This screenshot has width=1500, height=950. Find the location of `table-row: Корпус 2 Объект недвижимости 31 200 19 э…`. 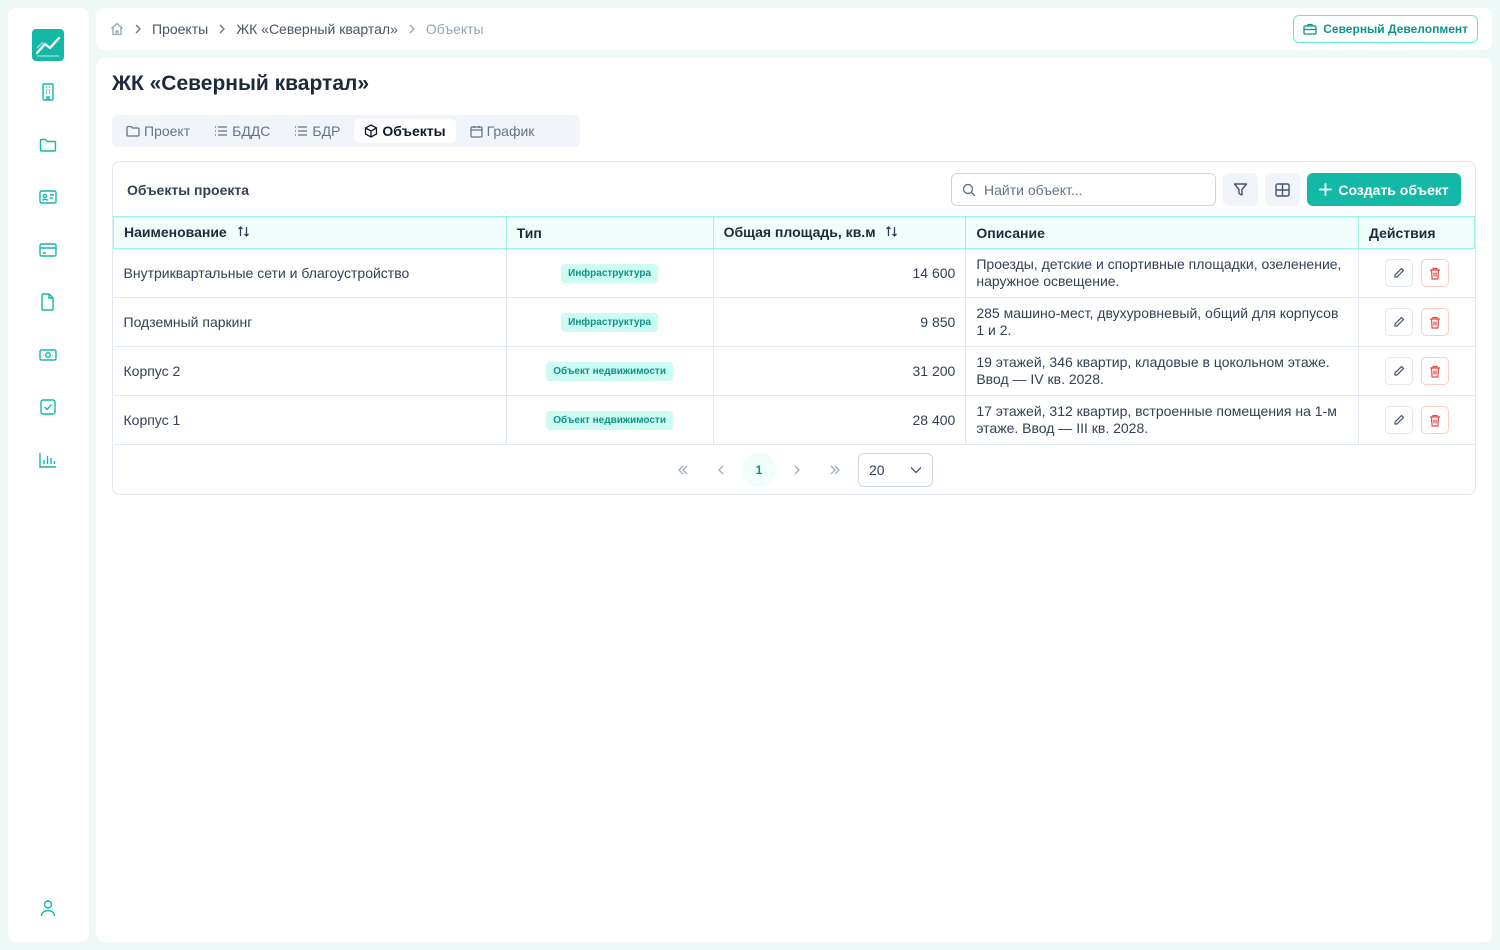

table-row: Корпус 2 Объект недвижимости 31 200 19 э… is located at coordinates (794, 371).